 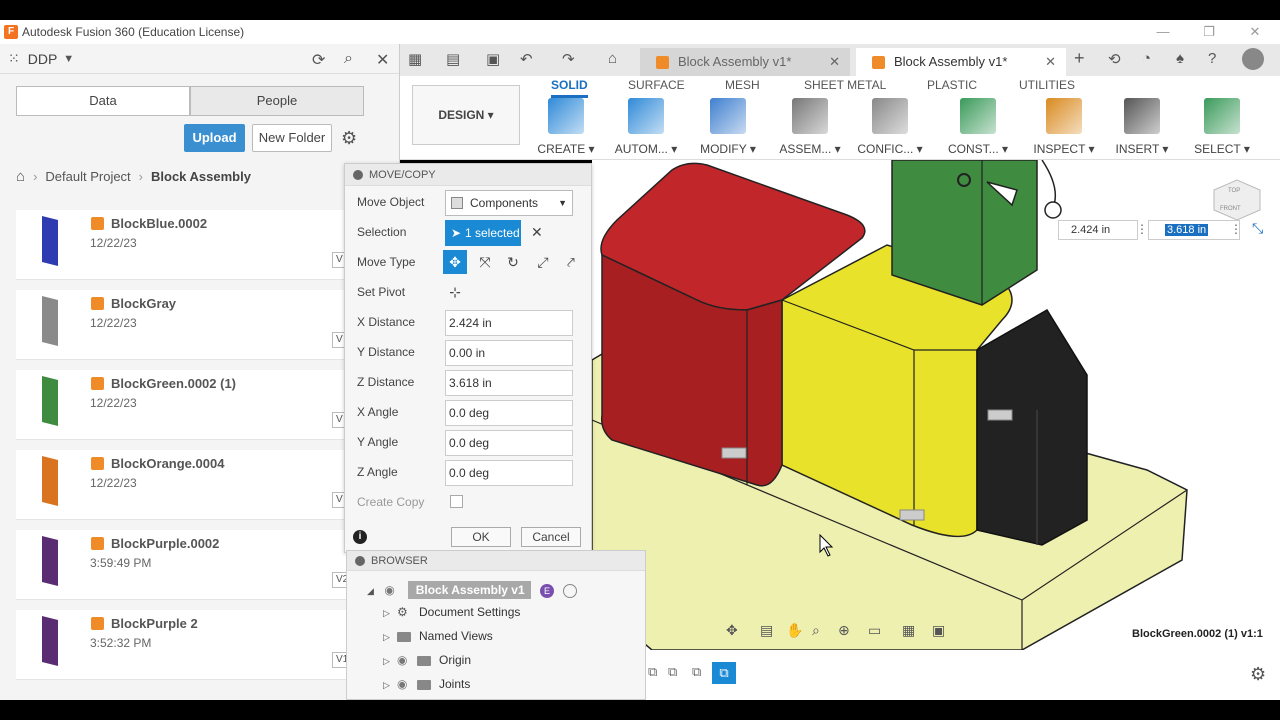 What do you see at coordinates (292, 138) in the screenshot?
I see `new-folder-button: New Folder` at bounding box center [292, 138].